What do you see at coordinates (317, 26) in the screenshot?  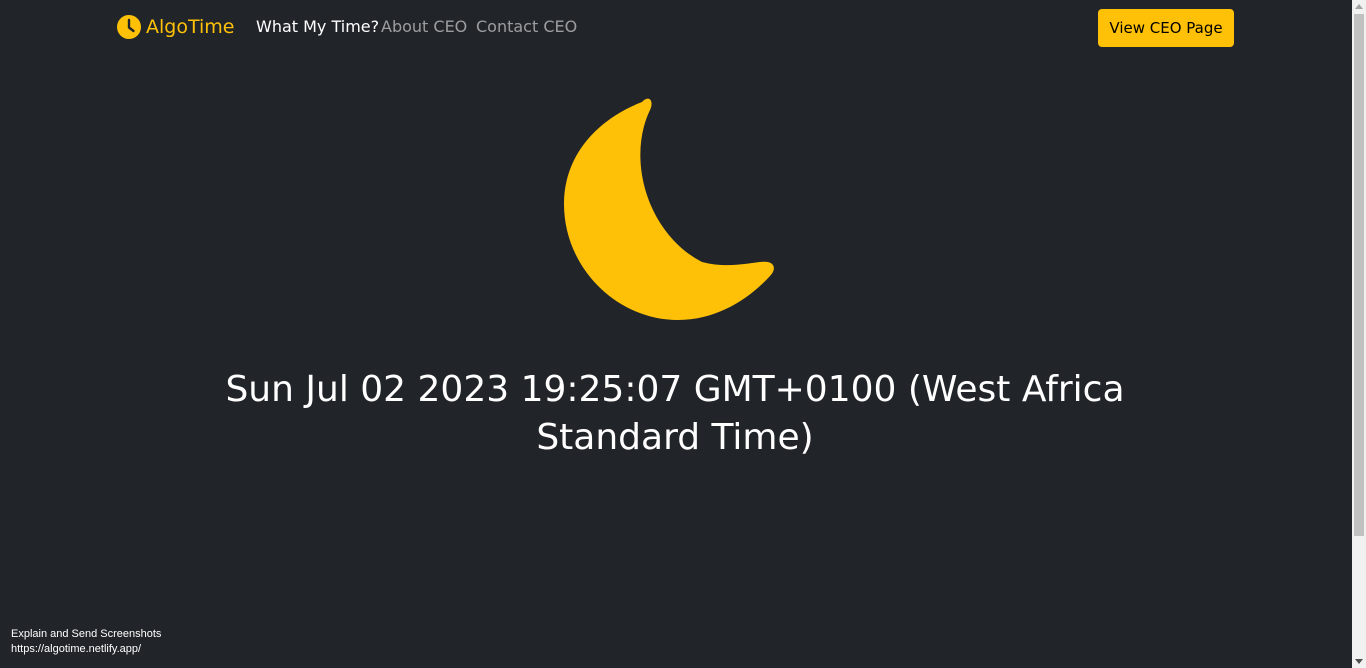 I see `nav-link-what-my-time: What My Time?` at bounding box center [317, 26].